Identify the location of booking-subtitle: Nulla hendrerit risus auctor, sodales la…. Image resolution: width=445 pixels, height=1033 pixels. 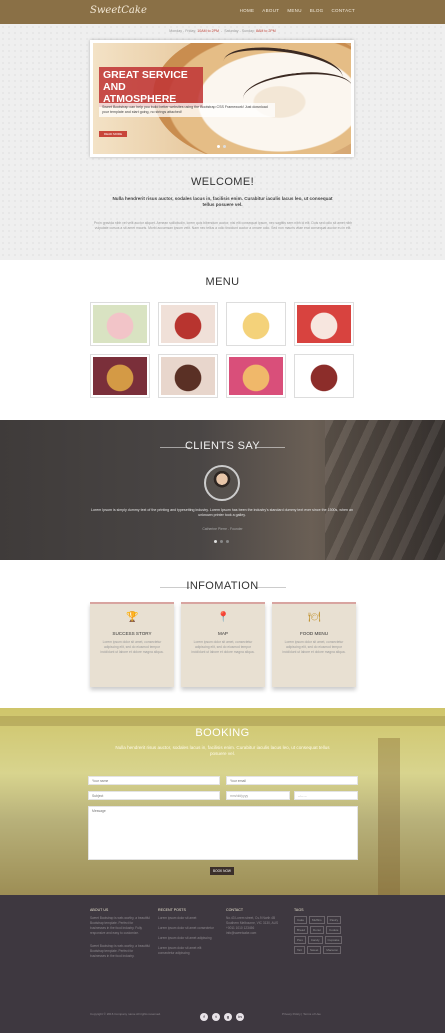
(222, 750).